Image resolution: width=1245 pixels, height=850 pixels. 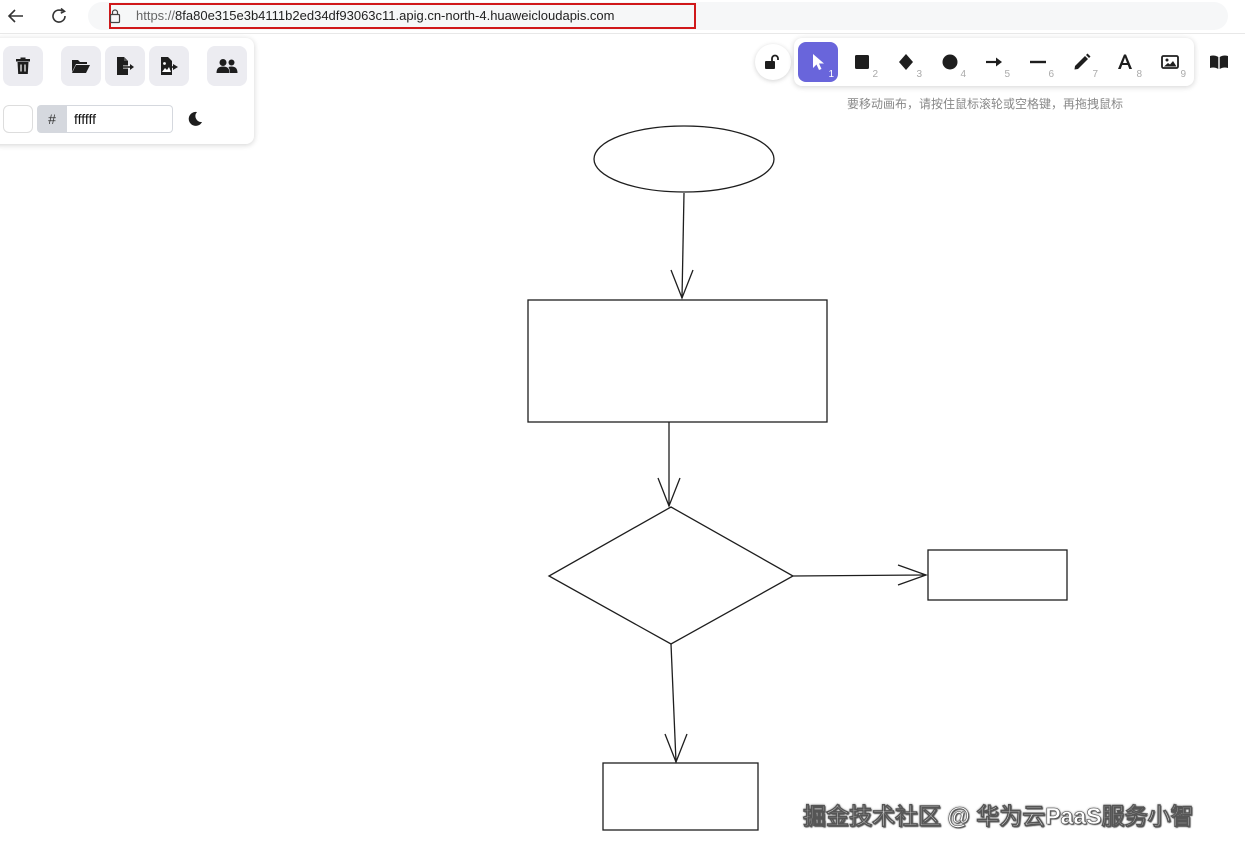 I want to click on end-rectangle, so click(x=680, y=796).